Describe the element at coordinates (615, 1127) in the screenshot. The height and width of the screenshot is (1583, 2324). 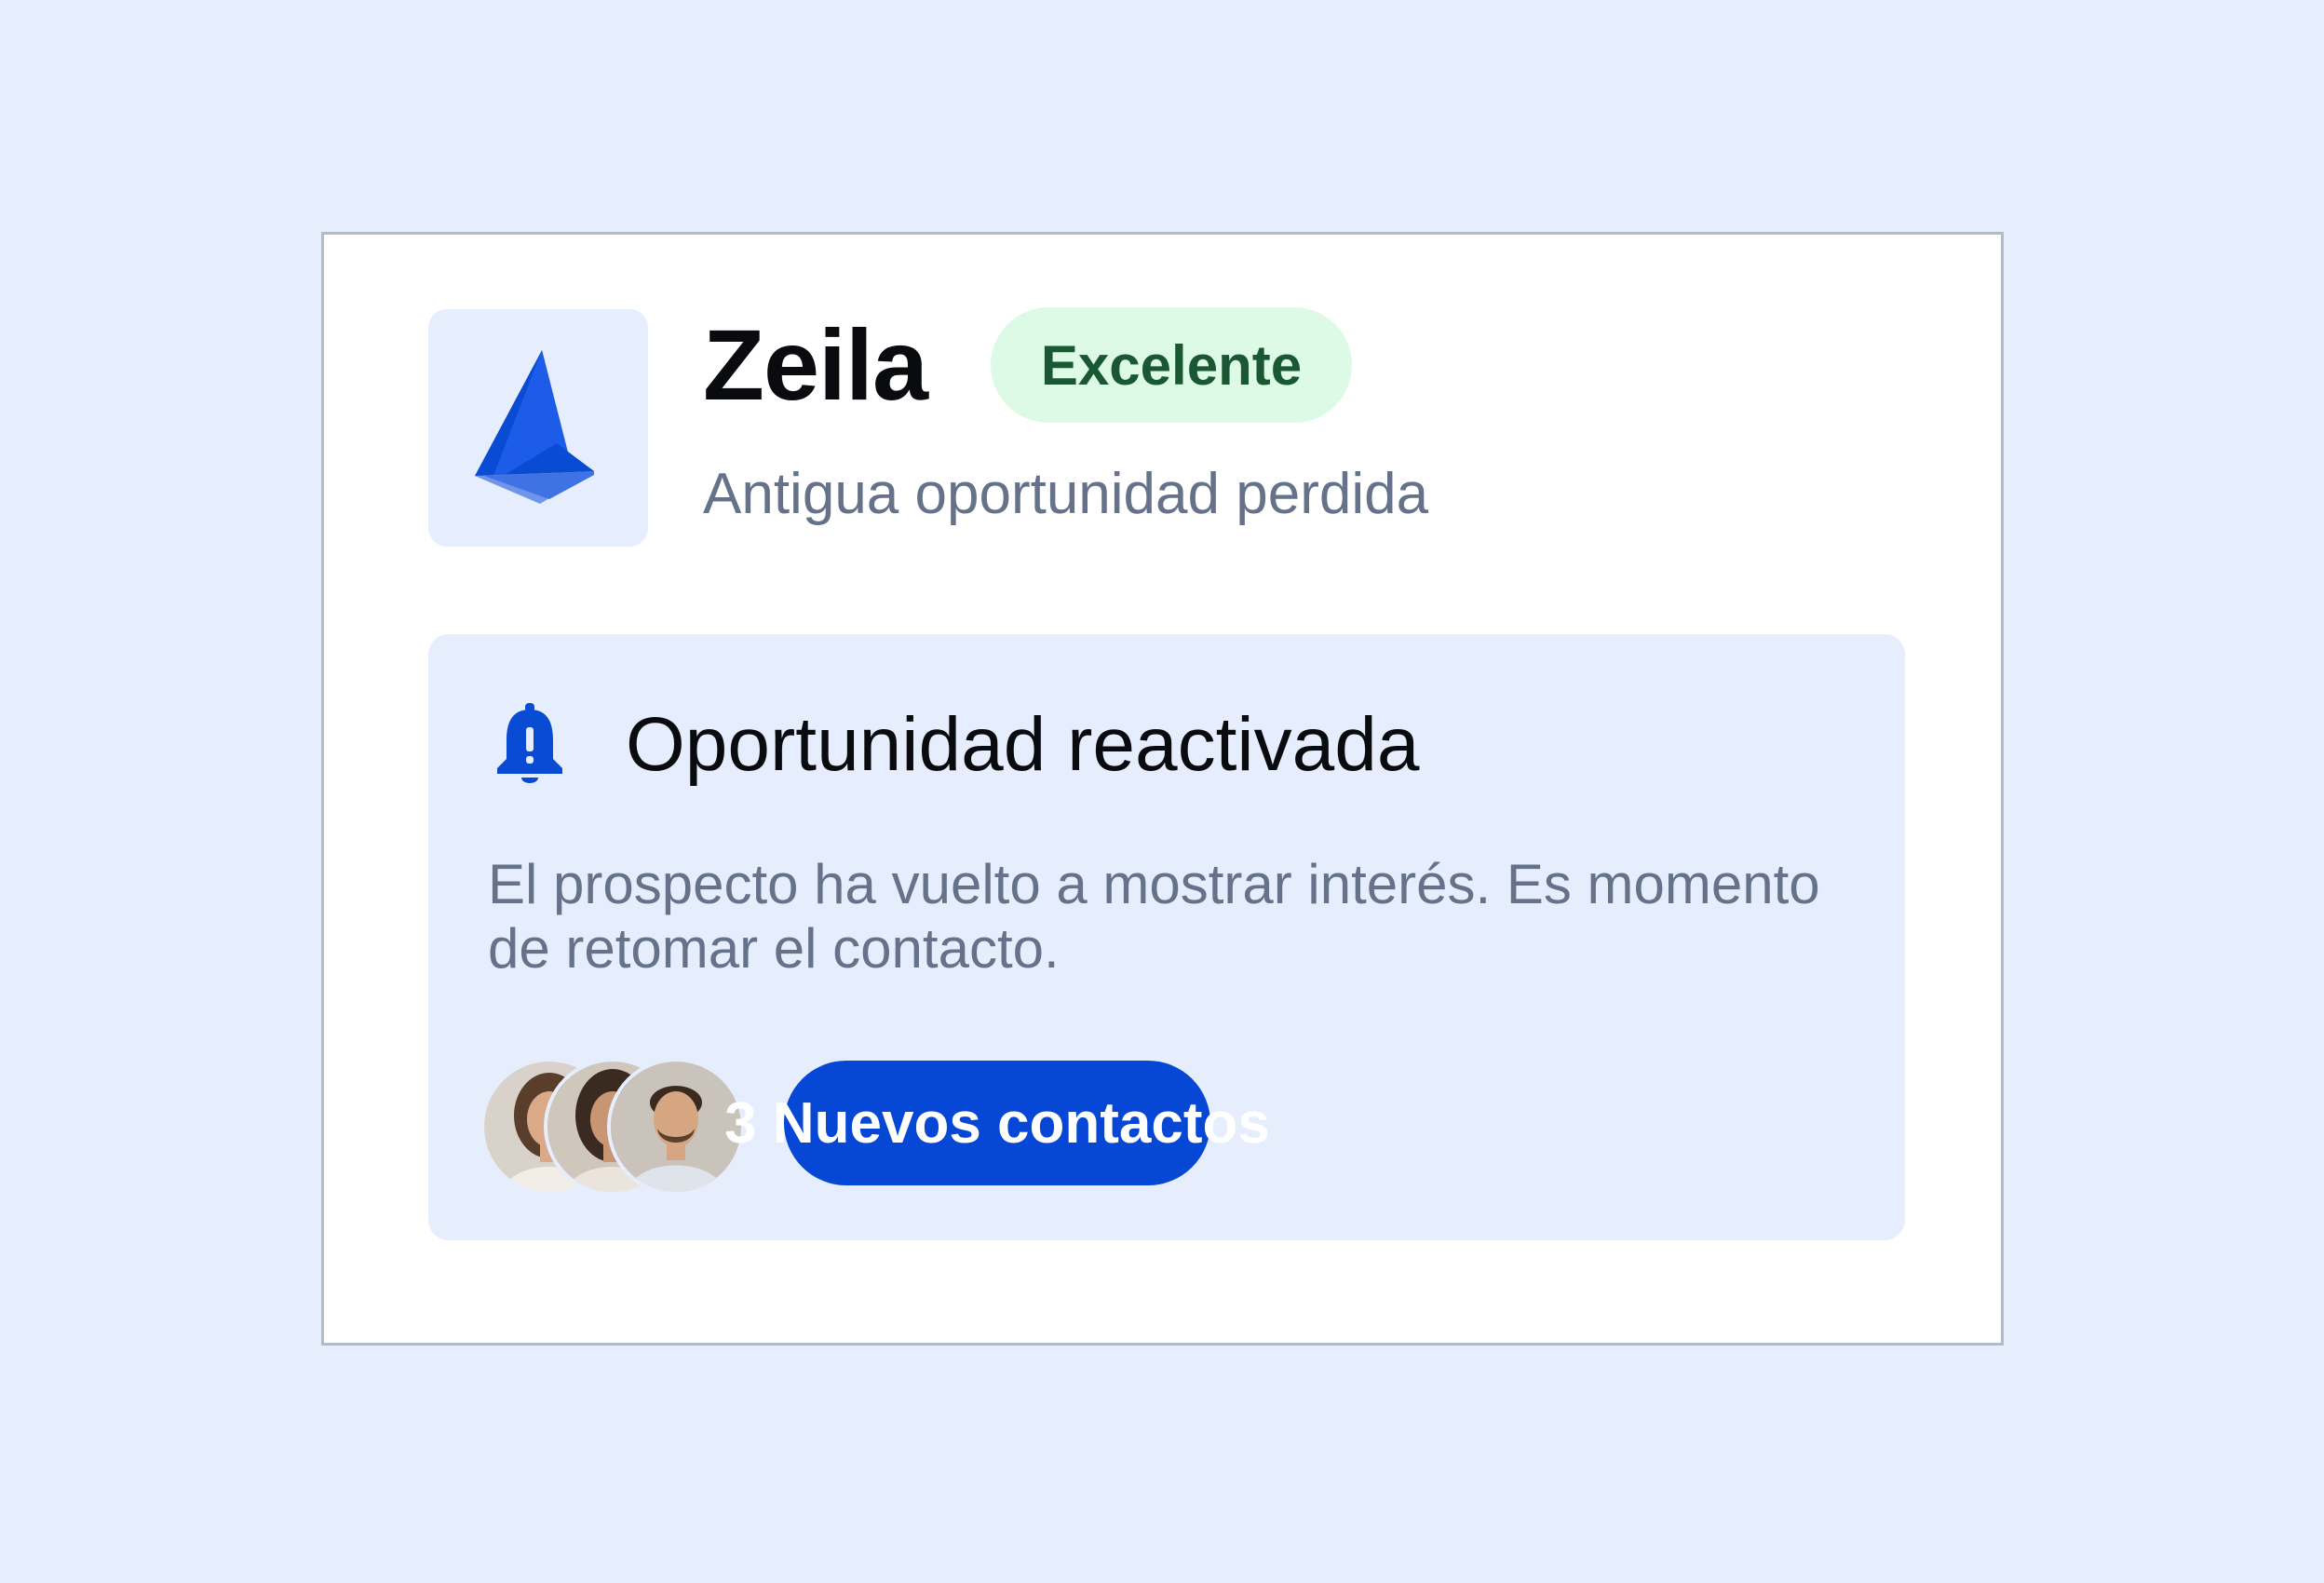
I see `contact-avatars` at that location.